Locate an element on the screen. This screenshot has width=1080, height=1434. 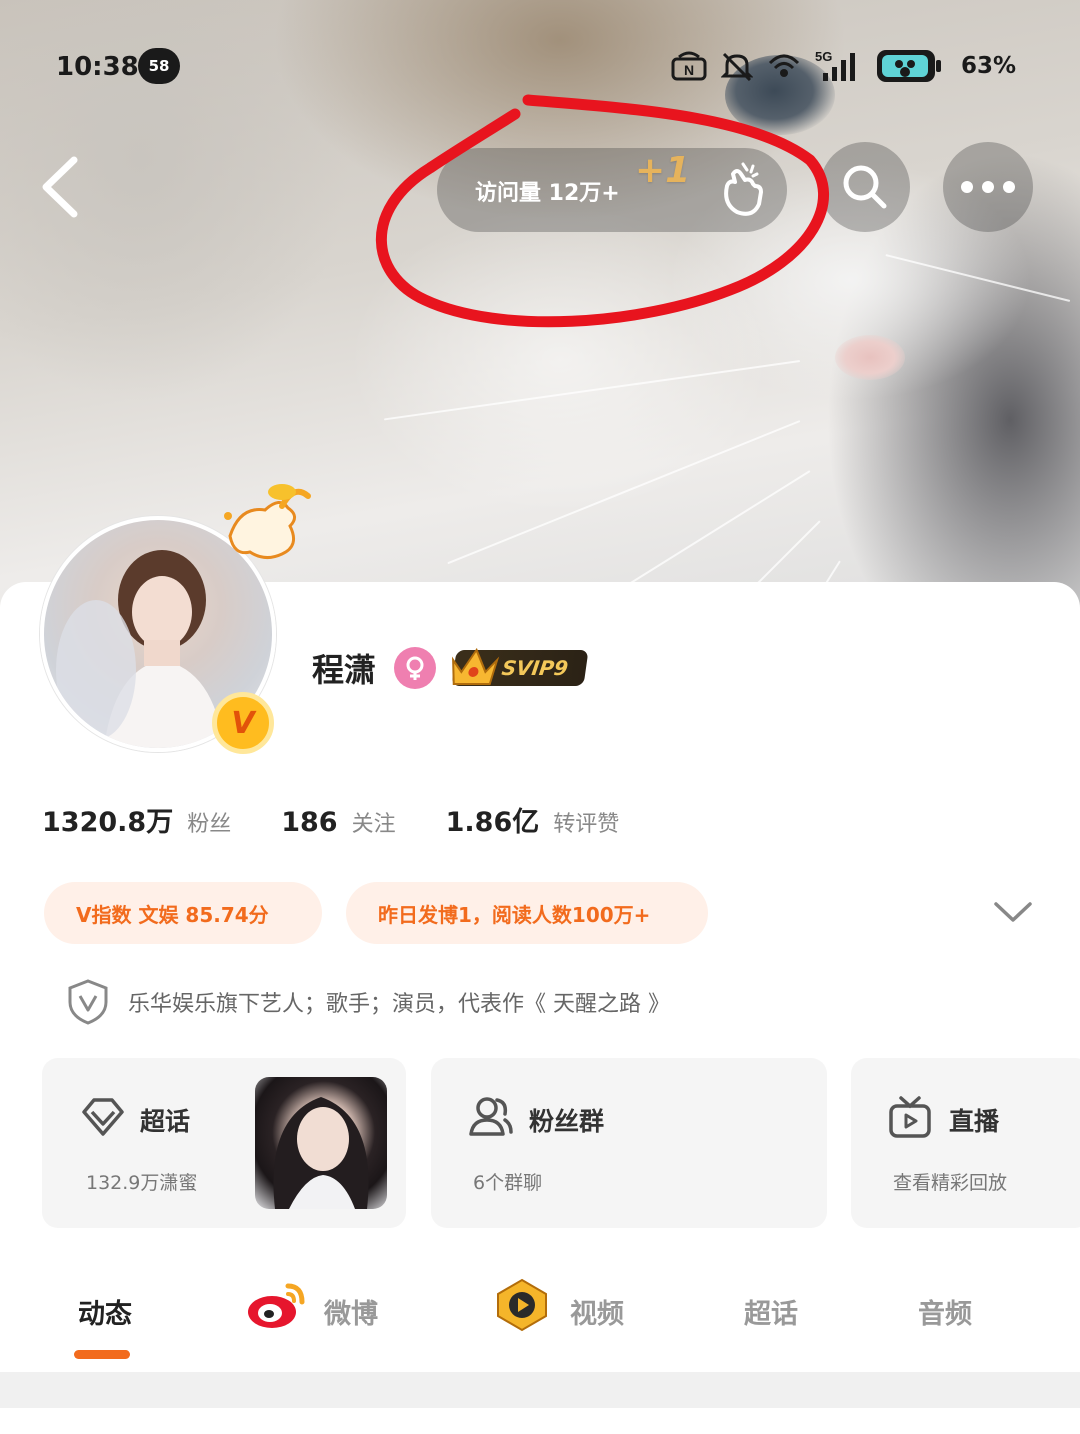
yesterday-post-chip: 昨日发博1，阅读人数100万+ is located at coordinates (527, 913).